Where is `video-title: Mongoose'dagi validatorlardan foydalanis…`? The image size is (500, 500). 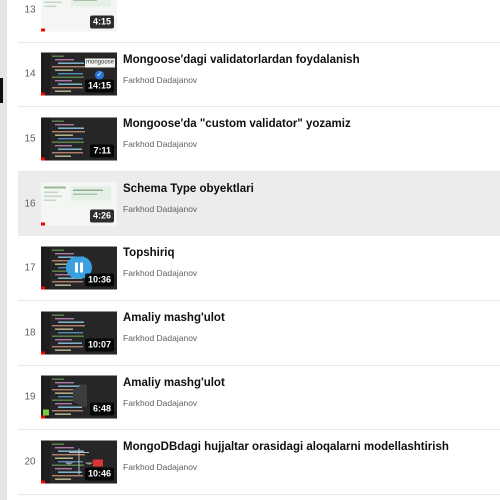 video-title: Mongoose'dagi validatorlardan foydalanis… is located at coordinates (308, 60).